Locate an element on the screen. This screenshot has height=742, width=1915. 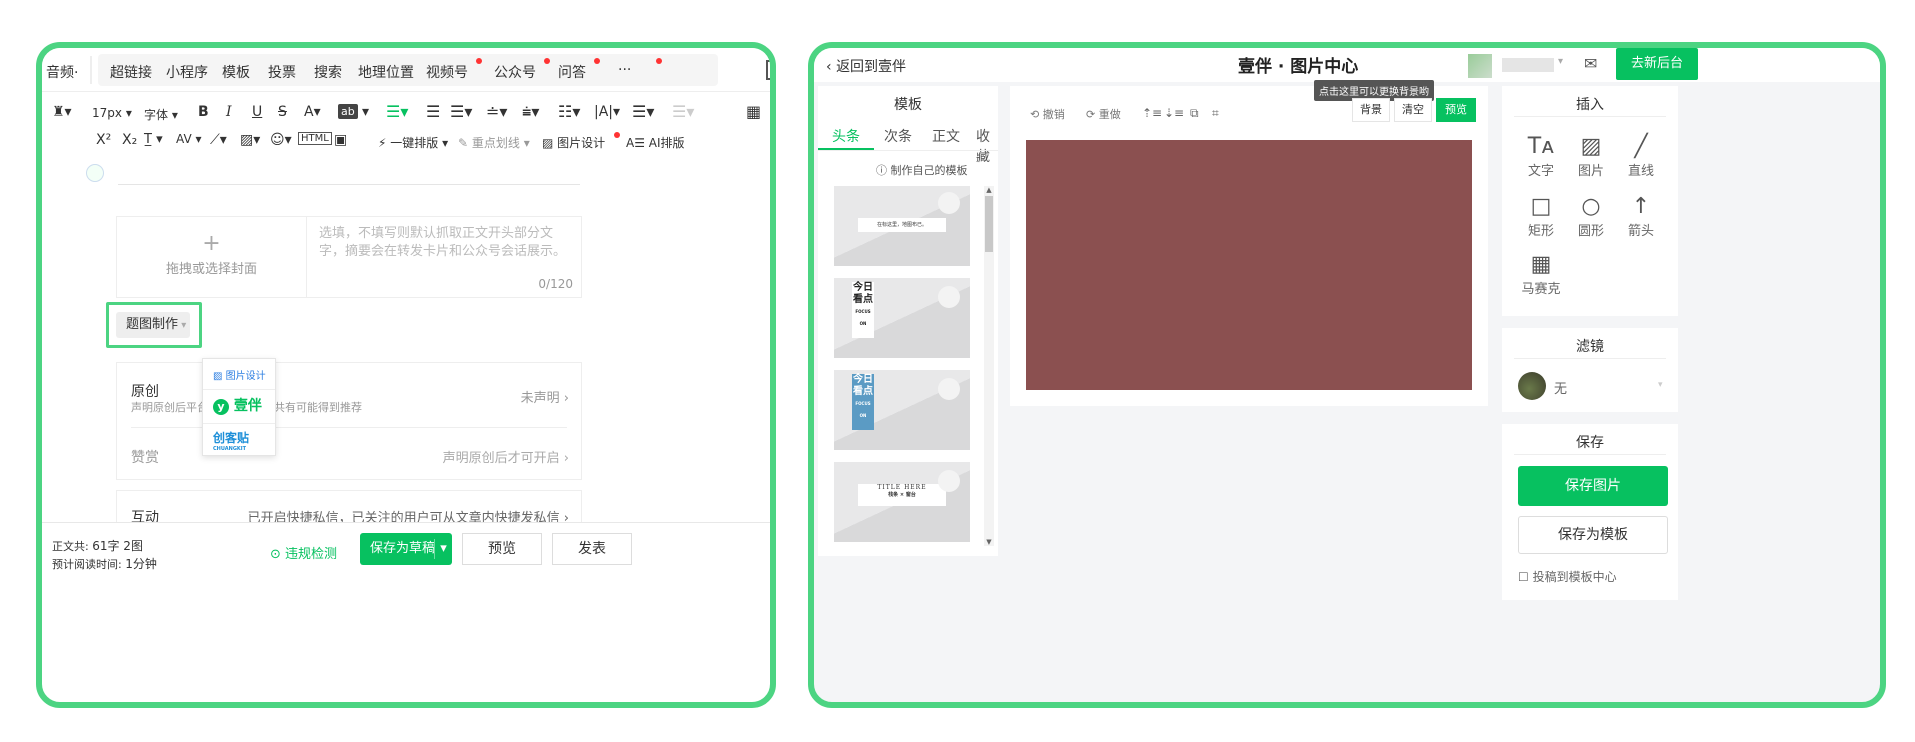
subscript-button: X₂ is located at coordinates (129, 140).